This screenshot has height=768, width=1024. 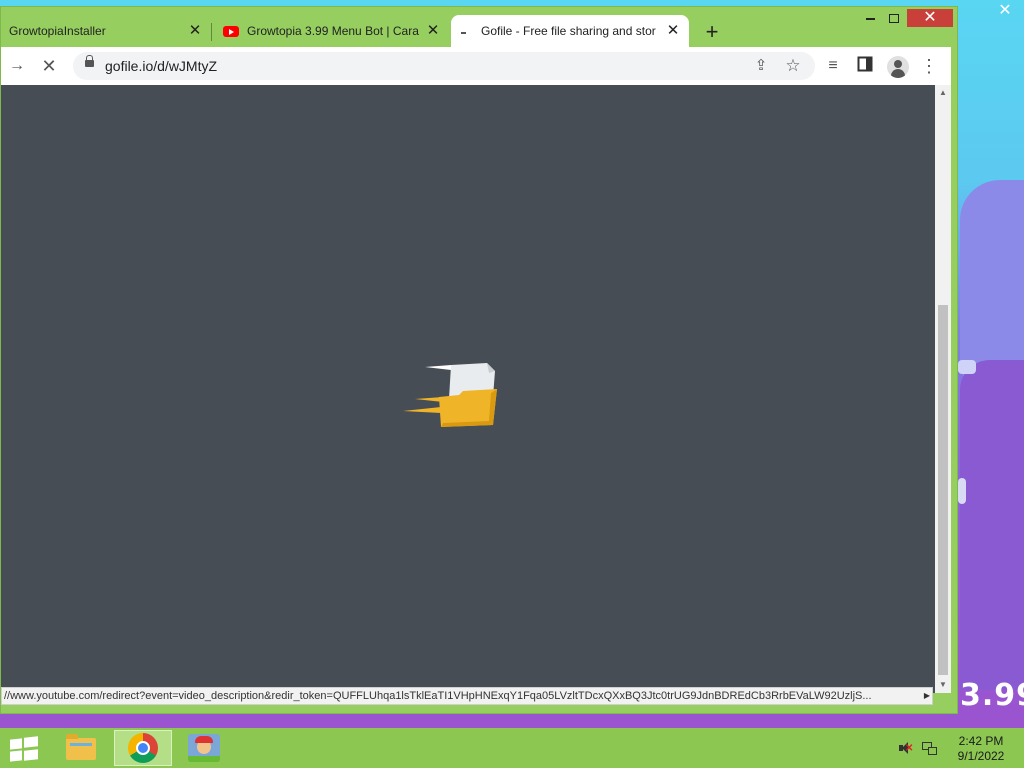 I want to click on tab-youtube-video: Growtopia 3.99 Menu Bot | Cara ✕, so click(x=332, y=31).